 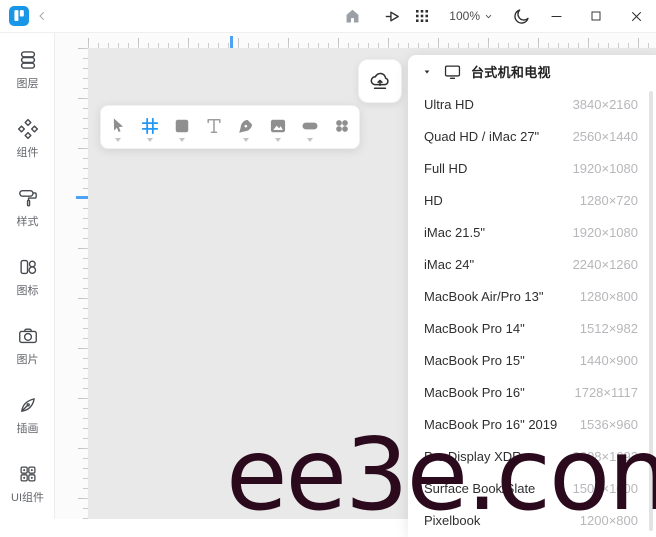 I want to click on preset-size: 3008×1692, so click(x=605, y=456).